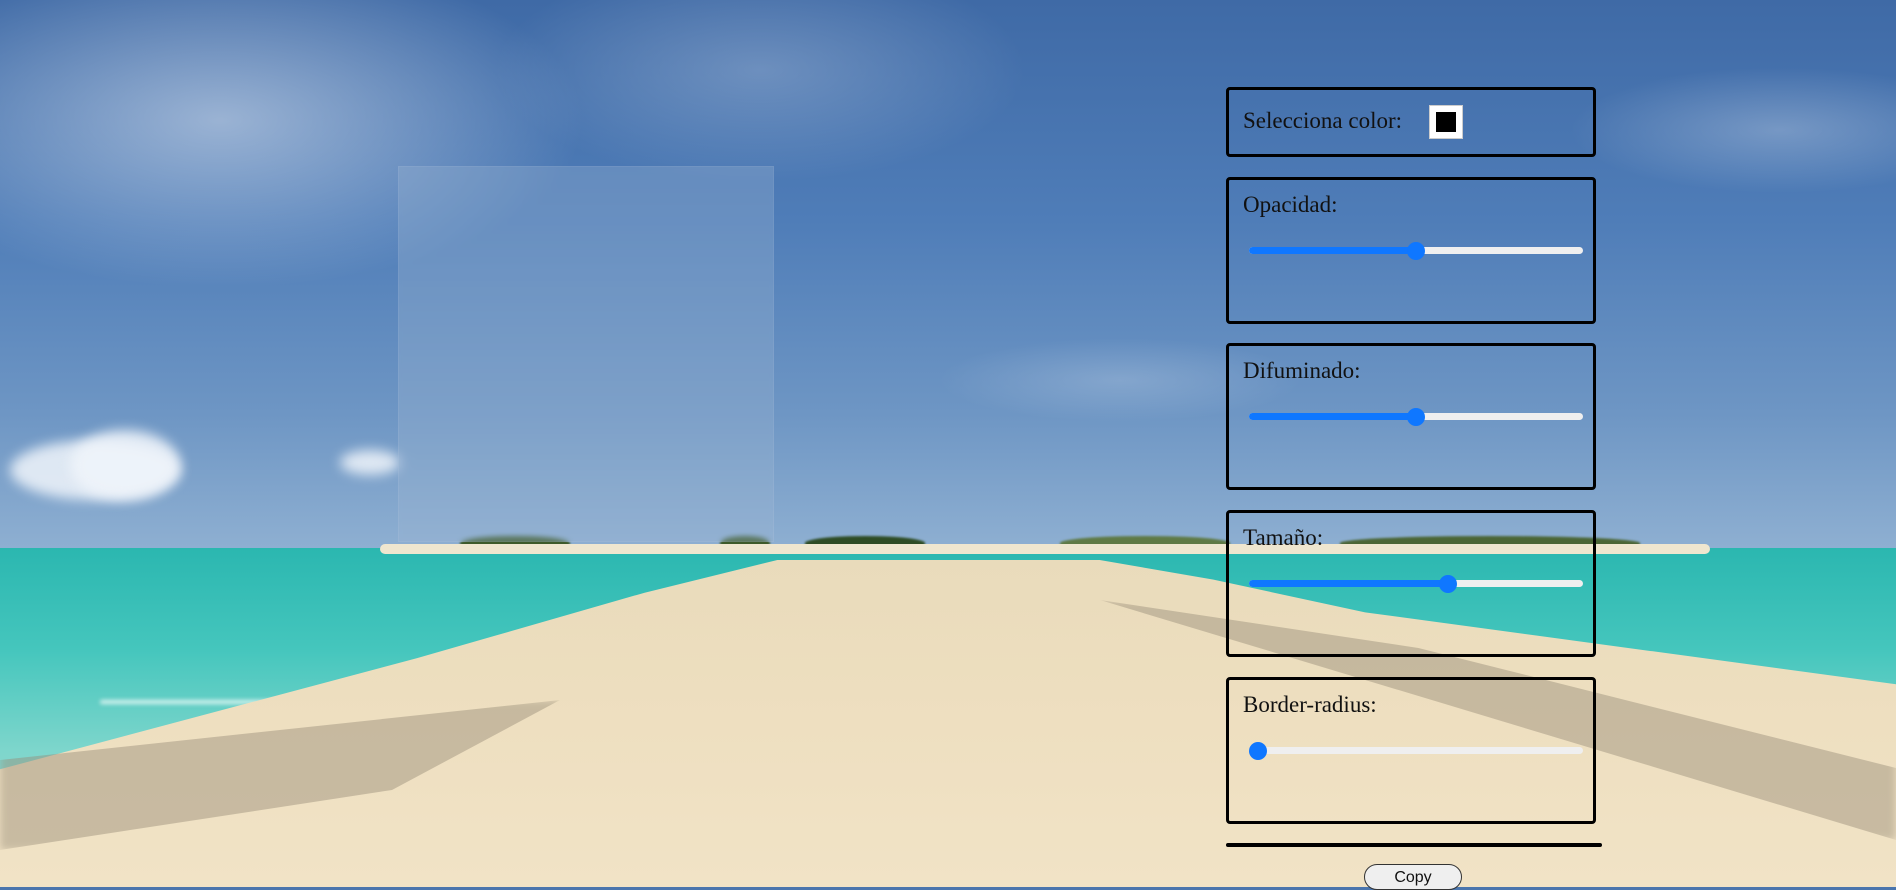 This screenshot has width=1896, height=890. What do you see at coordinates (1413, 877) in the screenshot?
I see `copy-button: Copy` at bounding box center [1413, 877].